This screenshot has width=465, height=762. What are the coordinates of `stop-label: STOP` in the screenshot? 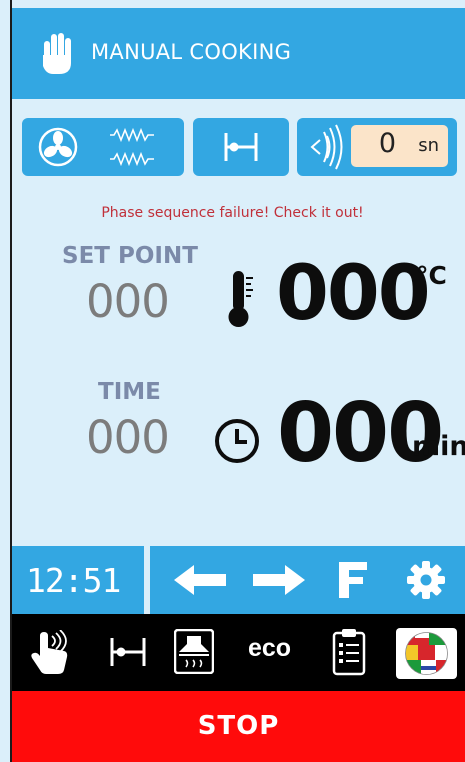 It's located at (238, 726).